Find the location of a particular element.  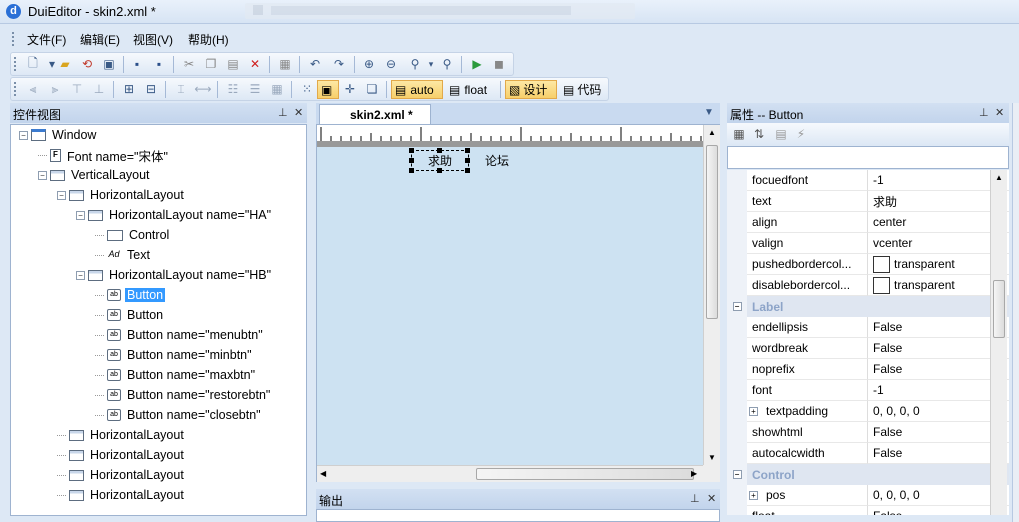

zoom-fit-icon: ⚲ is located at coordinates (447, 64).